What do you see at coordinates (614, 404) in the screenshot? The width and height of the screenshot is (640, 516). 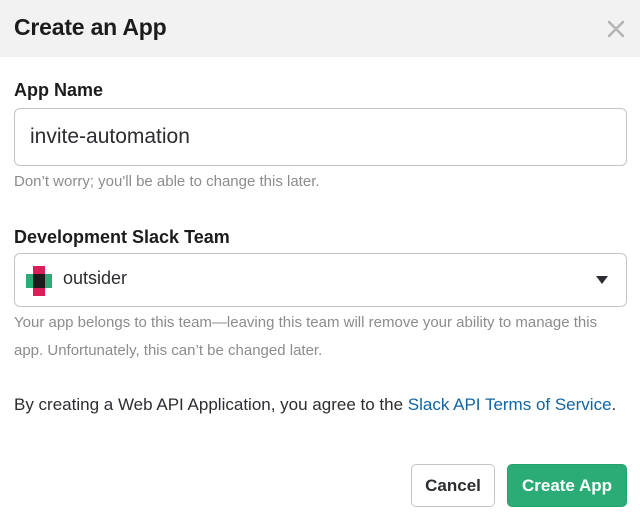 I see `terms-text-after: .` at bounding box center [614, 404].